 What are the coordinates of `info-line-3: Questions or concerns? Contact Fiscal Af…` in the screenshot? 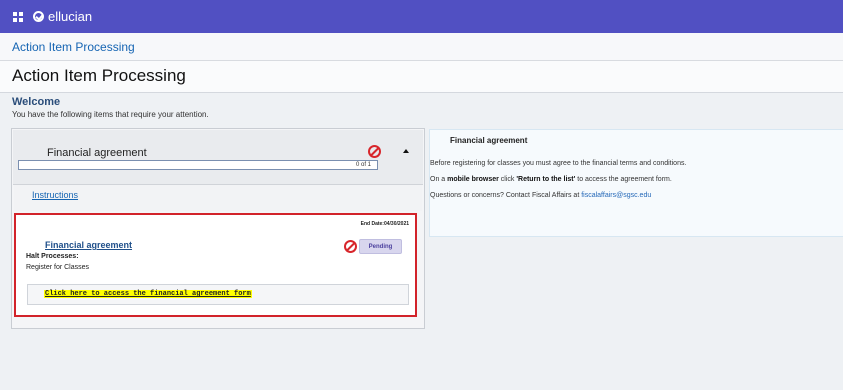 It's located at (541, 195).